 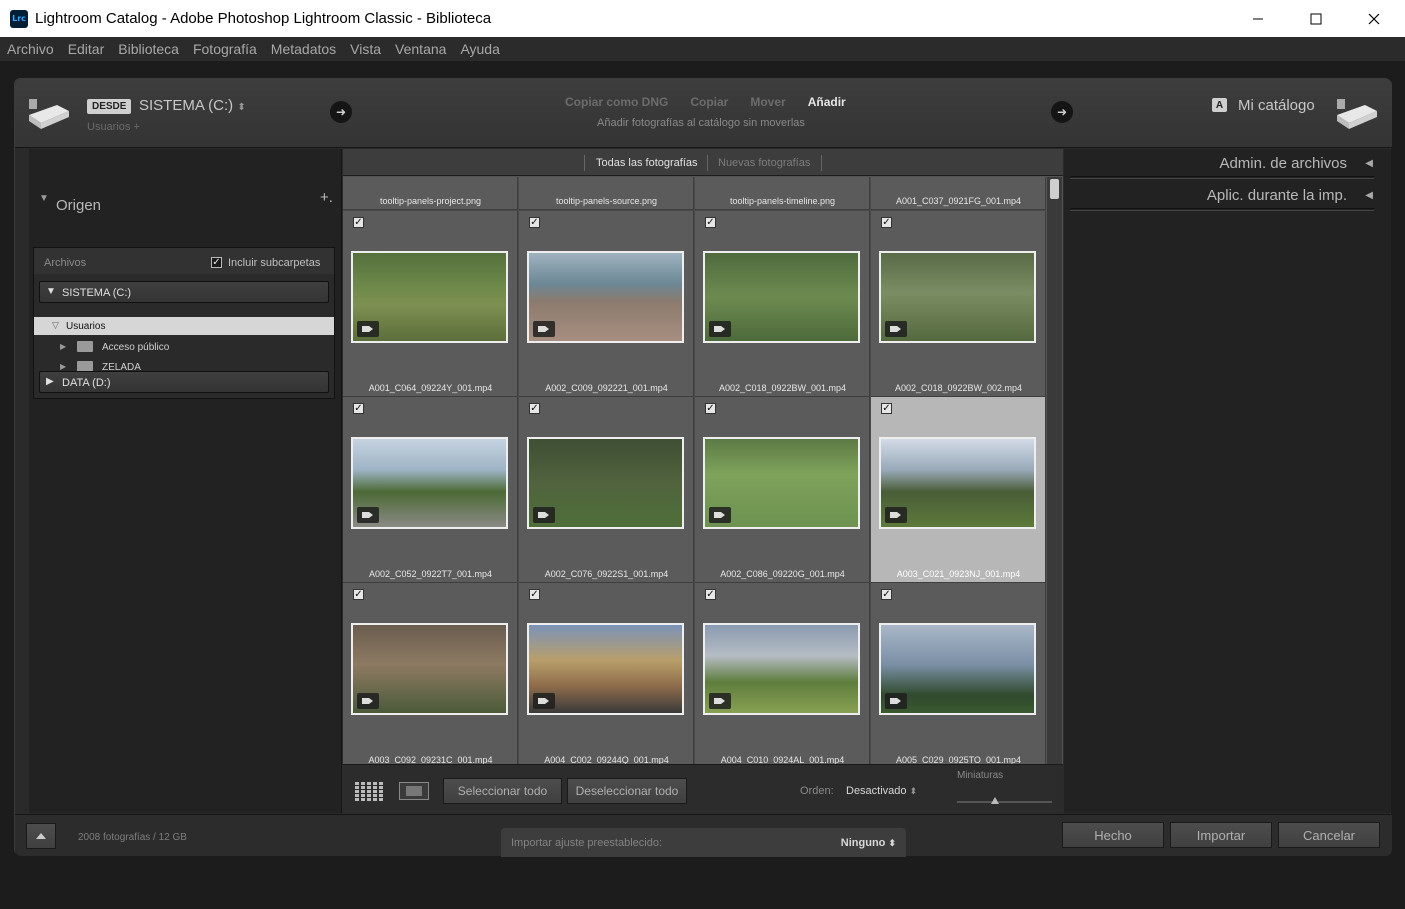 What do you see at coordinates (995, 800) in the screenshot?
I see `slider-knob` at bounding box center [995, 800].